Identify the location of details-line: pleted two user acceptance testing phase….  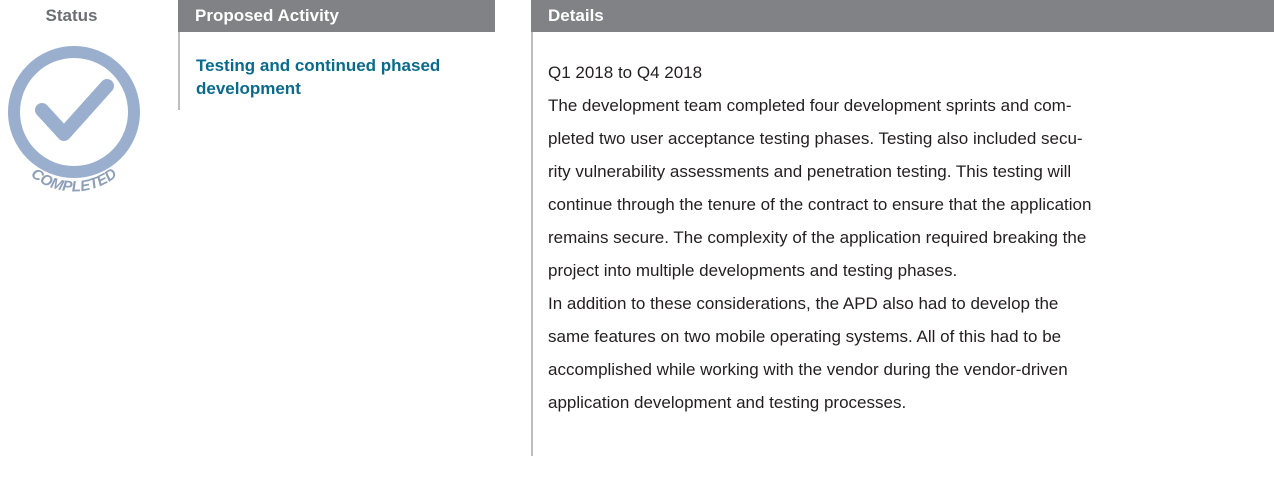
(815, 138).